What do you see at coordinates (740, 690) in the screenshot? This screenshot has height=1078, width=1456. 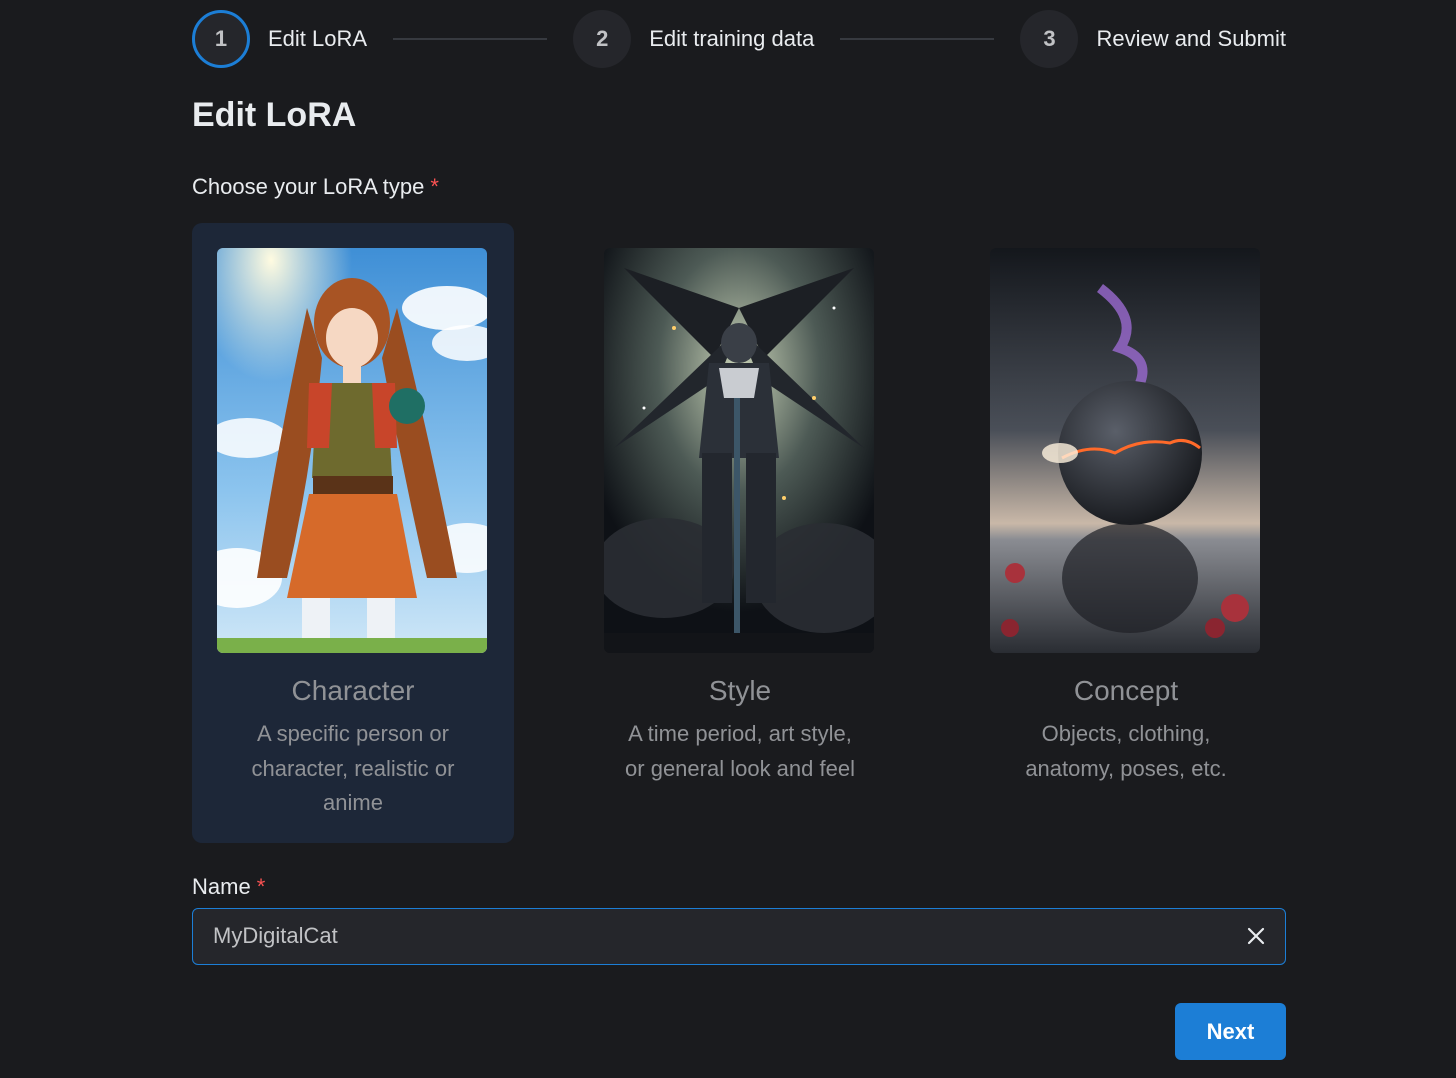 I see `card-title: Style` at bounding box center [740, 690].